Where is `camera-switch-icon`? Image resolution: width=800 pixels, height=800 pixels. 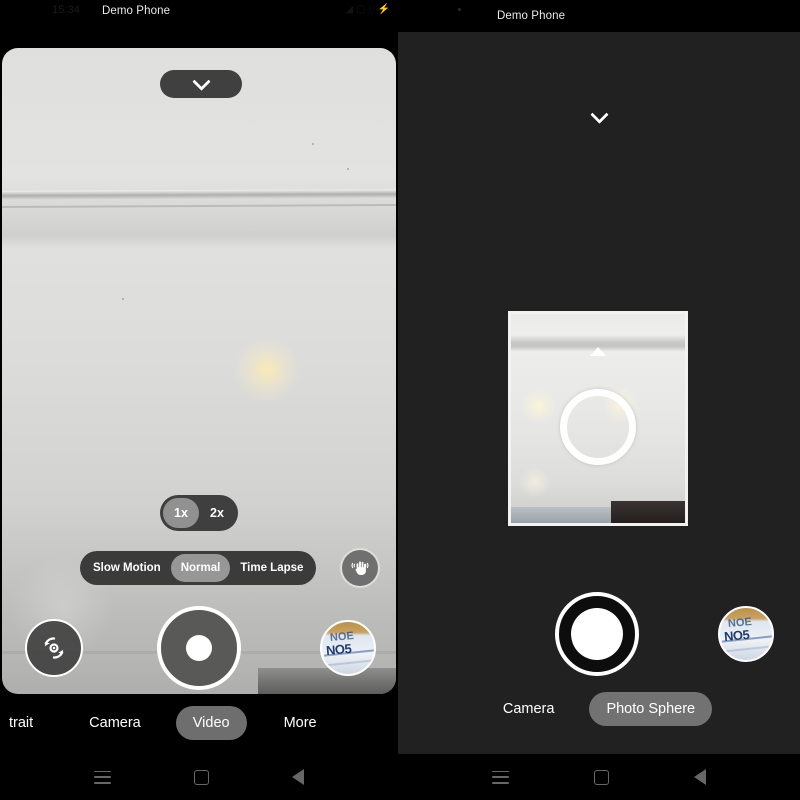 camera-switch-icon is located at coordinates (54, 648).